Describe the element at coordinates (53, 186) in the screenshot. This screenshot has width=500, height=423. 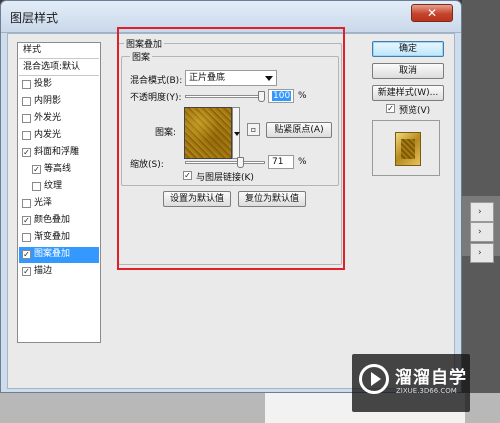
I see `style-item-label: 纹理` at that location.